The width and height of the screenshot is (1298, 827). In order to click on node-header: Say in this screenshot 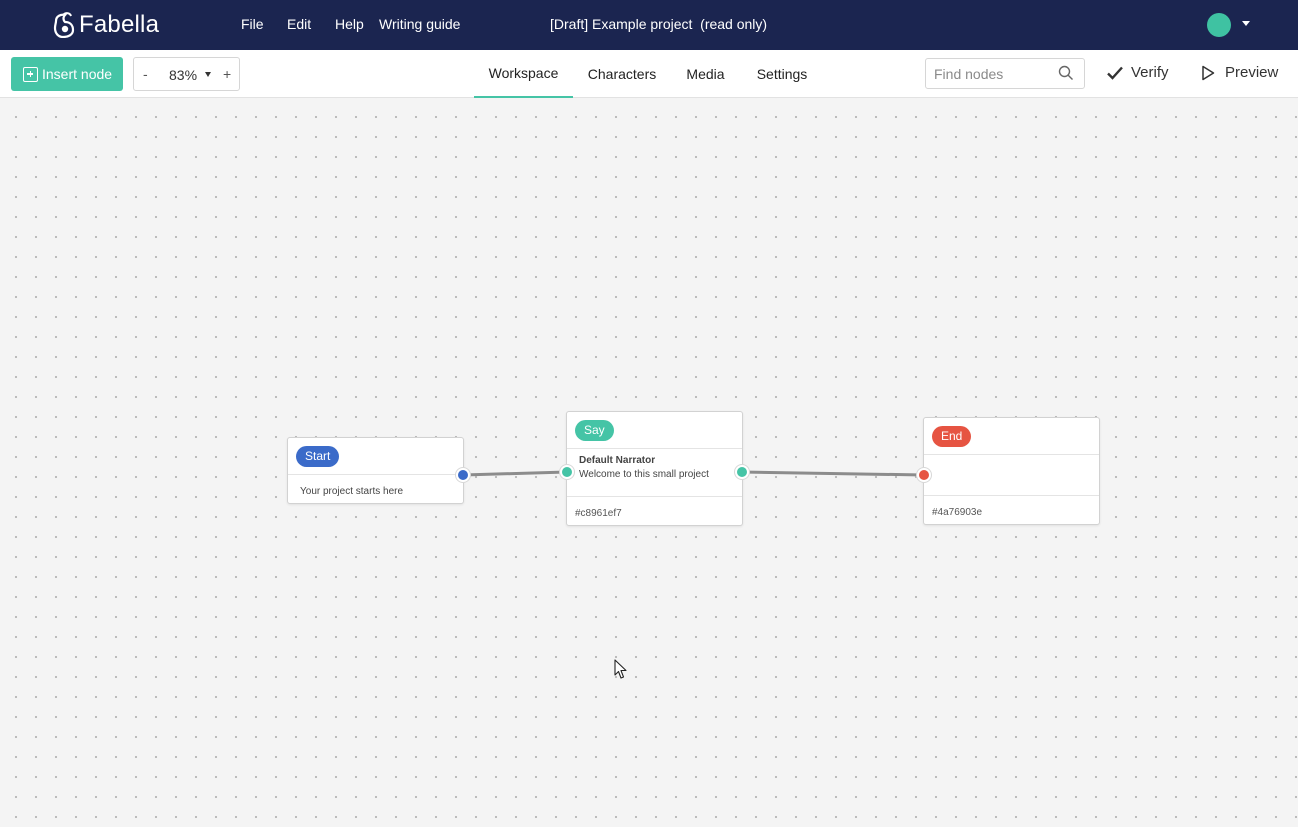, I will do `click(654, 430)`.